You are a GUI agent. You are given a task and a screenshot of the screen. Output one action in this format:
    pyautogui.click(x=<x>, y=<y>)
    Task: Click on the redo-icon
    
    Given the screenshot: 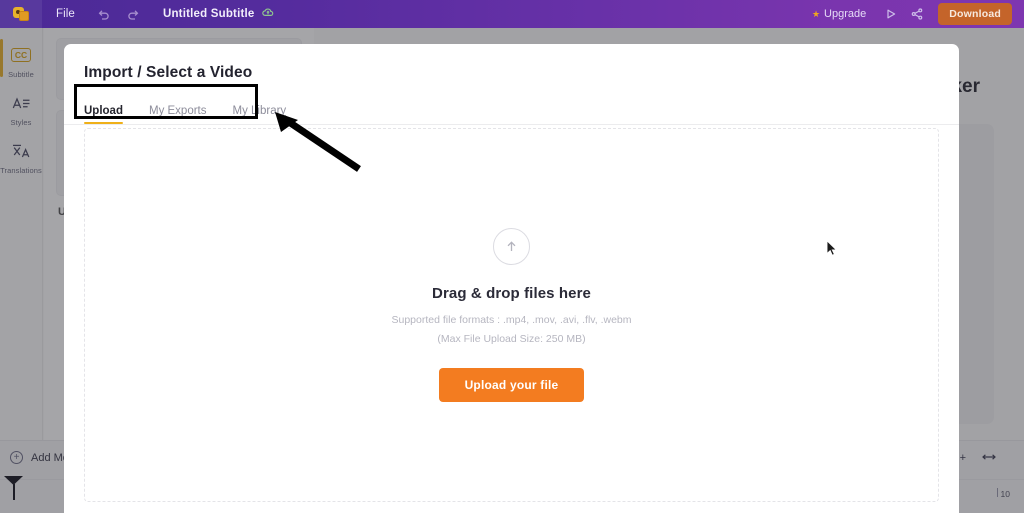 What is the action you would take?
    pyautogui.click(x=134, y=14)
    